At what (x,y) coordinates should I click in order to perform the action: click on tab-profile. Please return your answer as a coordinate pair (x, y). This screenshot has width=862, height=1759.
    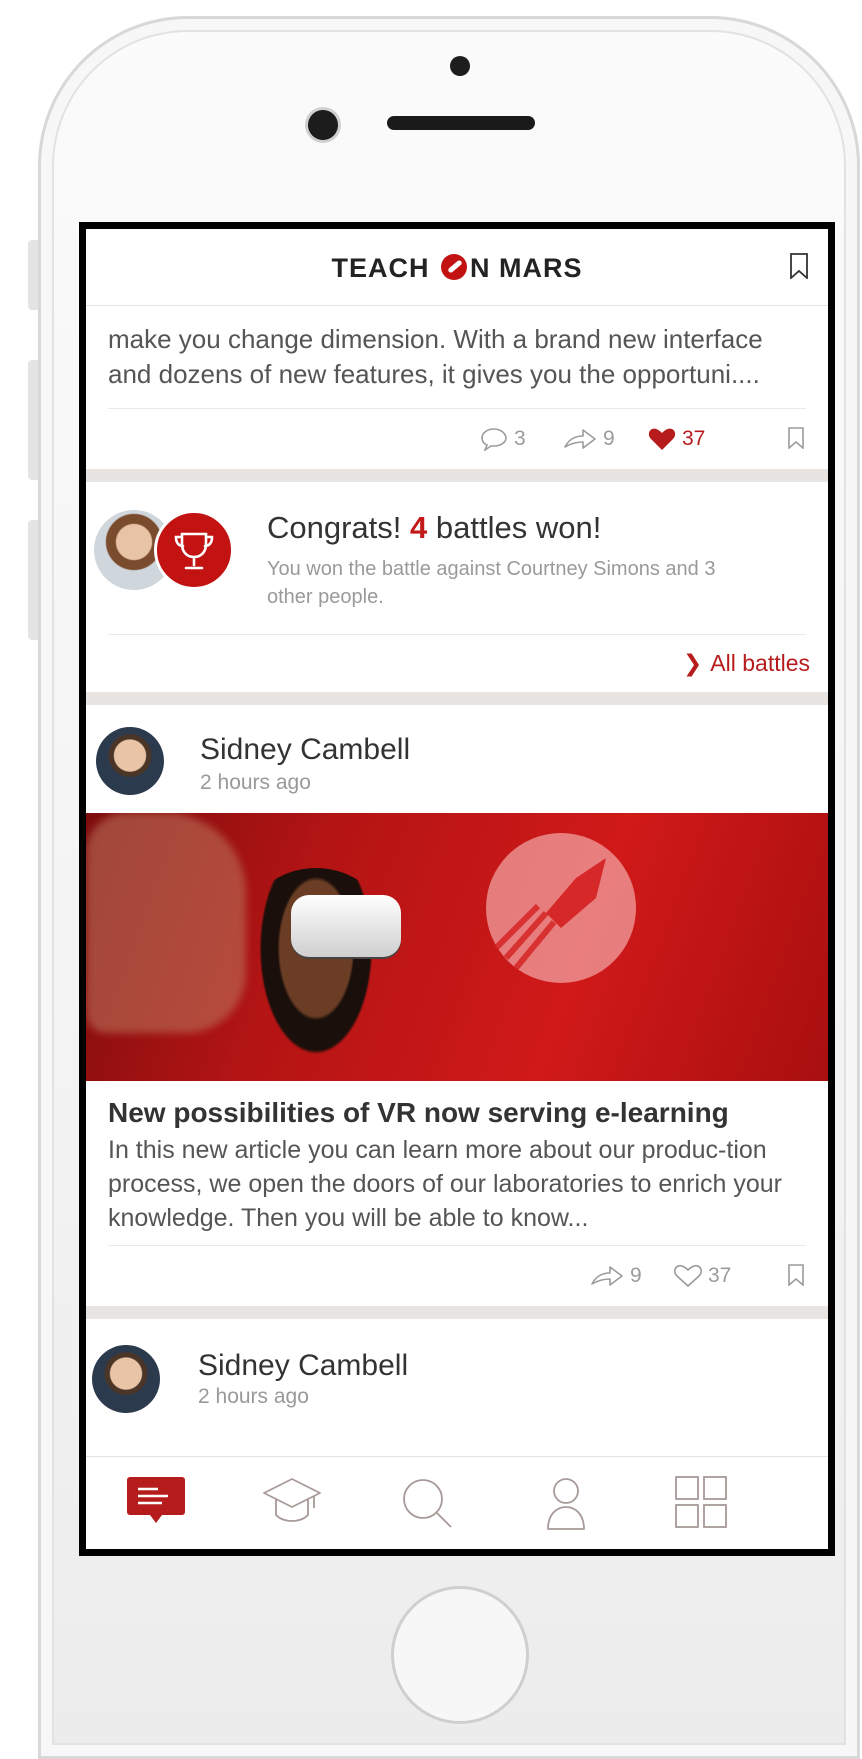
    Looking at the image, I should click on (566, 1505).